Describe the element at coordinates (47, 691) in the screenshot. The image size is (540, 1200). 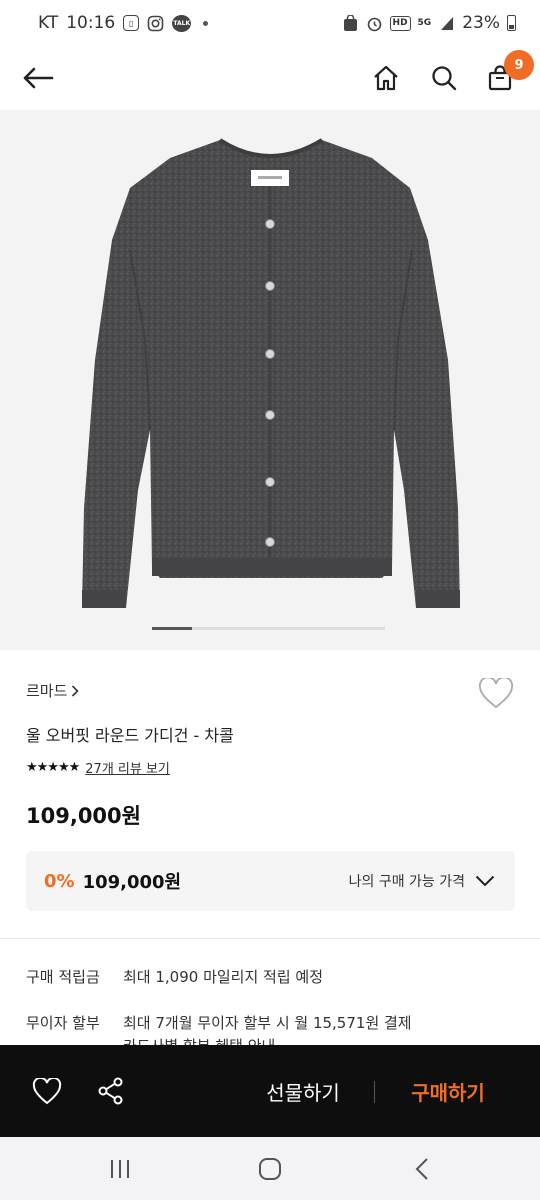
I see `brand-name: 르마드` at that location.